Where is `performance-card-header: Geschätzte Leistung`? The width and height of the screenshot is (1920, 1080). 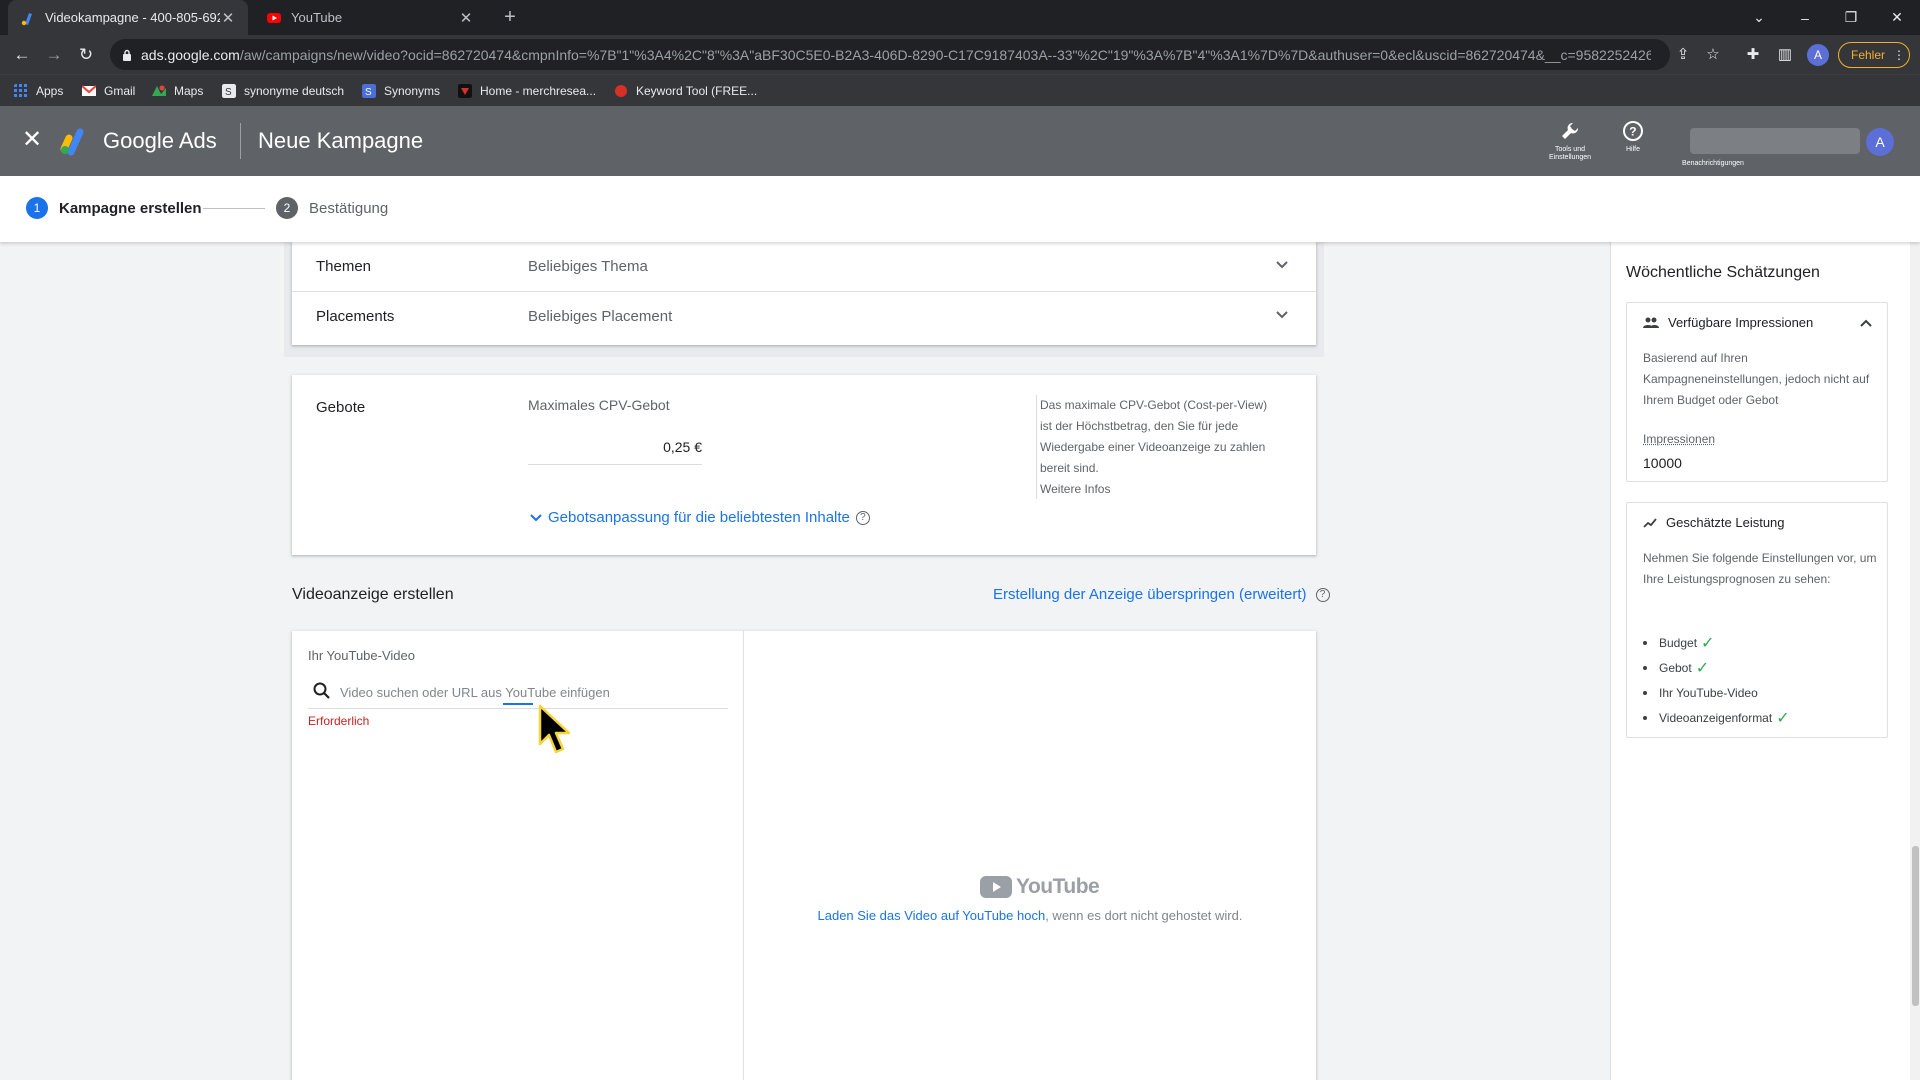
performance-card-header: Geschätzte Leistung is located at coordinates (1714, 522).